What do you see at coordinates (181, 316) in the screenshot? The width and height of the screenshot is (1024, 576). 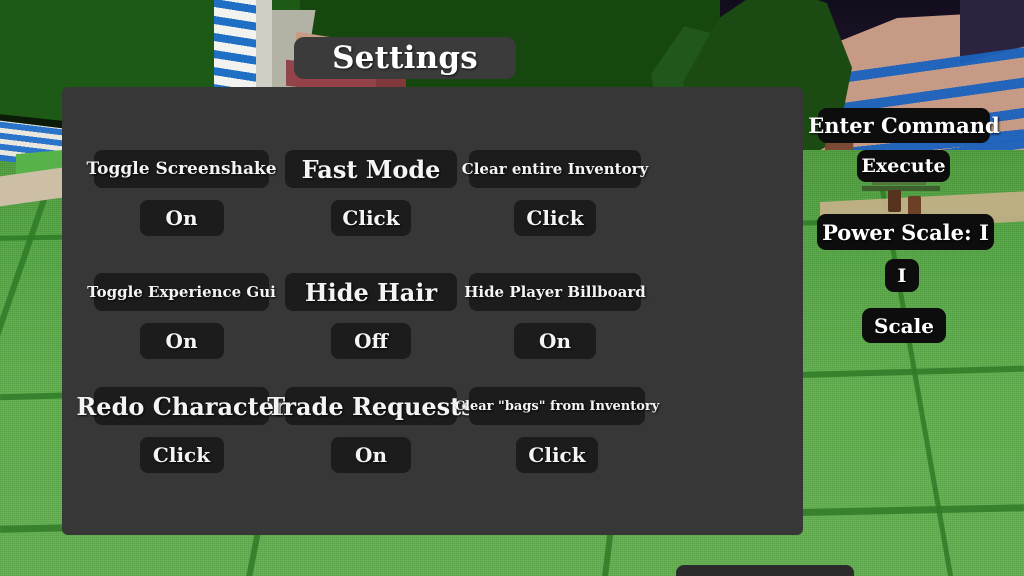 I see `setting-toggle-experience-gui: Toggle Experience Gui On` at bounding box center [181, 316].